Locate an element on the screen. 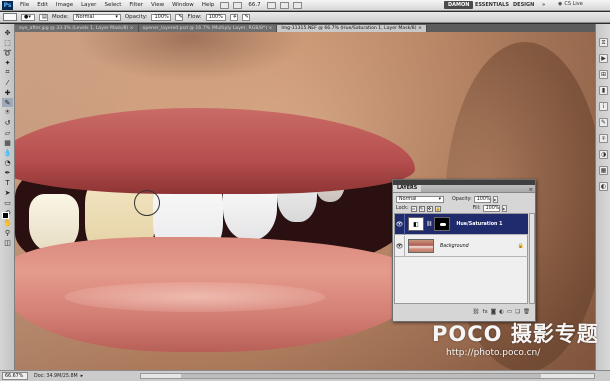 The image size is (610, 381). layer-mask-thumbnail is located at coordinates (442, 224).